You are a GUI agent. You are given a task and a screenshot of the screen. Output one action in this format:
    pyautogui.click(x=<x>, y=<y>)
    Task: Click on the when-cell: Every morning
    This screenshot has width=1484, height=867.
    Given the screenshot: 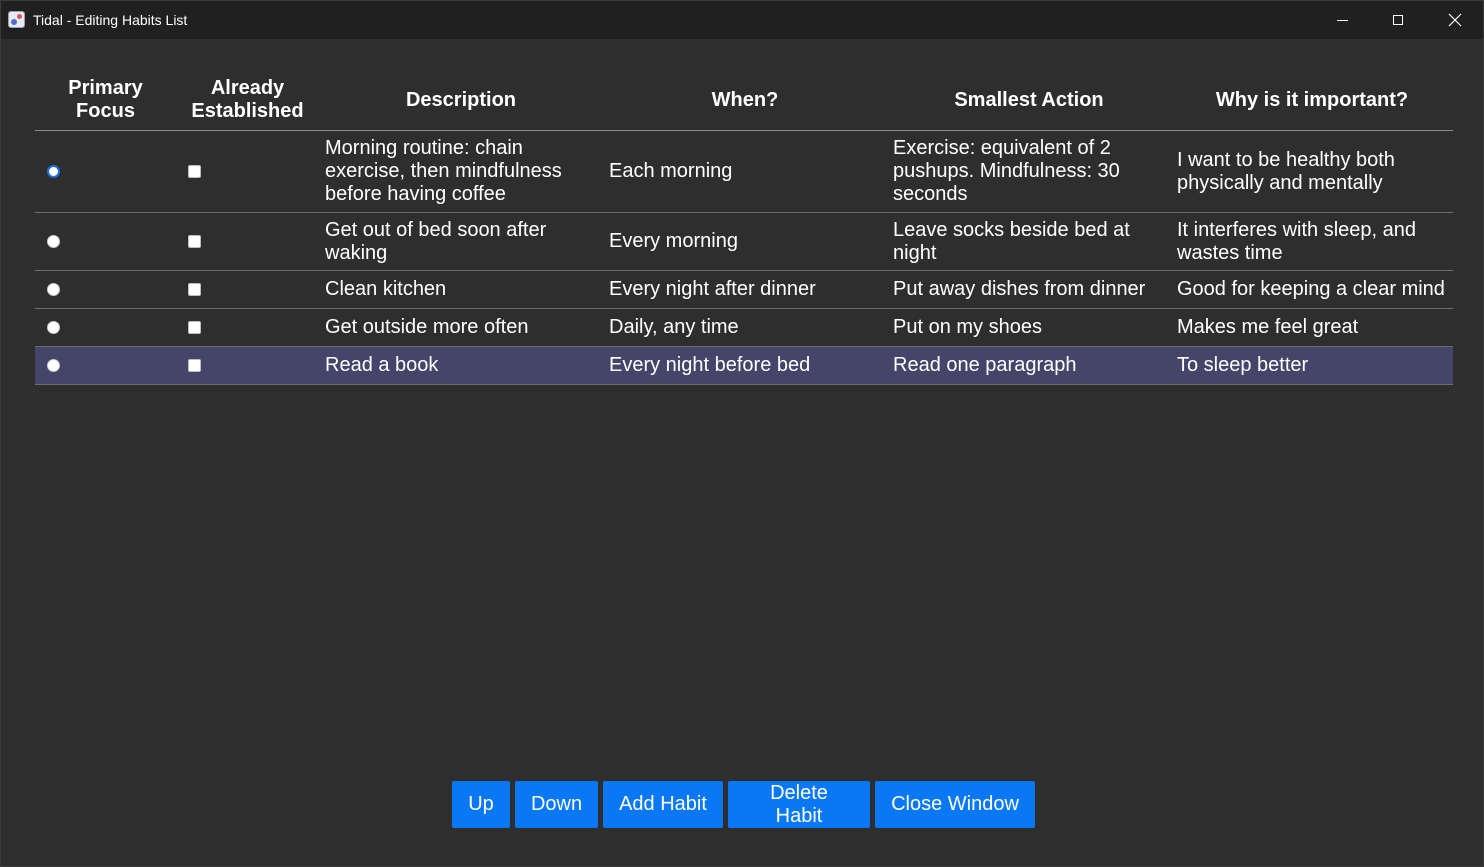 What is the action you would take?
    pyautogui.click(x=745, y=241)
    